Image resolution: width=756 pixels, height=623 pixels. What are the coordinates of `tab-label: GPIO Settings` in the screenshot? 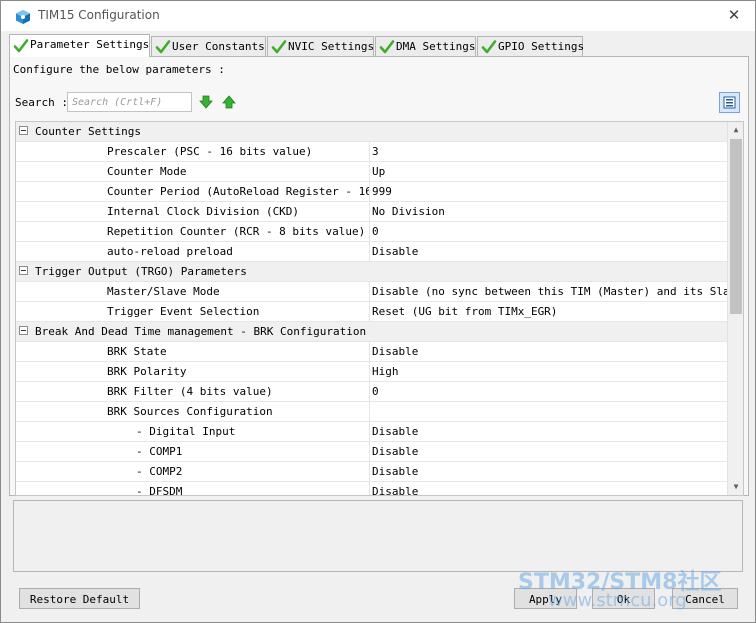 It's located at (541, 46).